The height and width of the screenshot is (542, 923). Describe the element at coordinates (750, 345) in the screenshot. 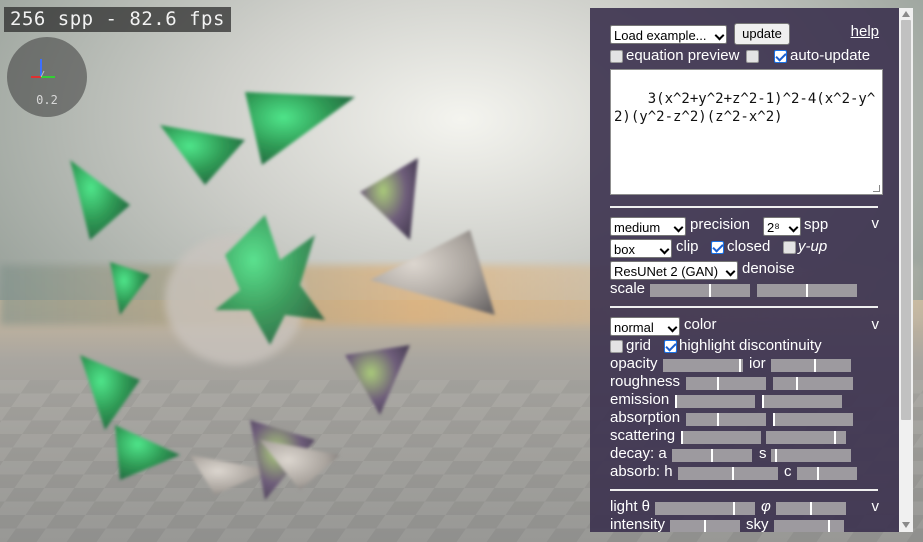

I see `highlight-discontinuity-label: highlight discontinuity` at that location.